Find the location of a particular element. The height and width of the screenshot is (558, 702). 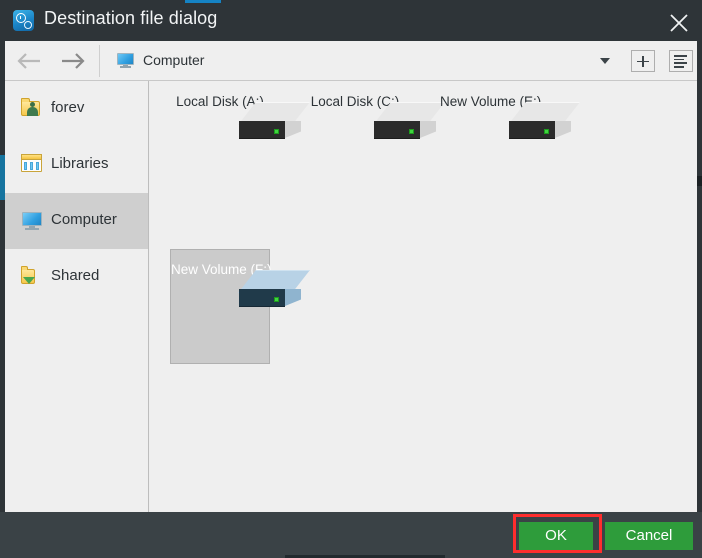

sidebar-item-forev: forev is located at coordinates (76, 109).